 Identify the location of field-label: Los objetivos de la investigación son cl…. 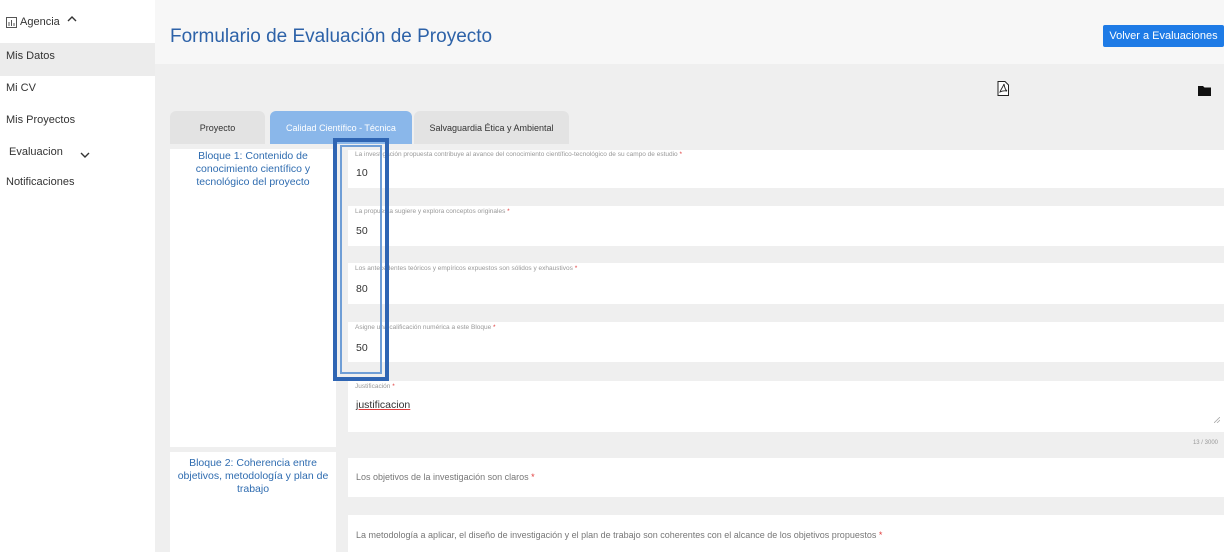
(442, 477).